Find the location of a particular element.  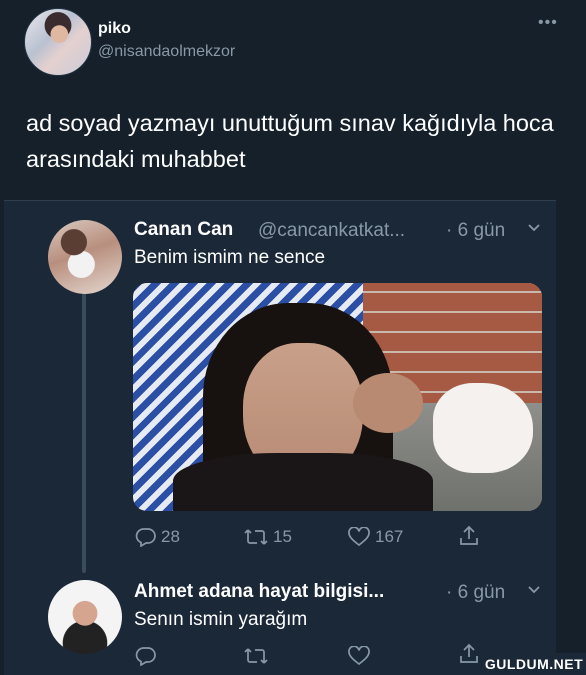

reply-author-name: Canan Can is located at coordinates (183, 230).